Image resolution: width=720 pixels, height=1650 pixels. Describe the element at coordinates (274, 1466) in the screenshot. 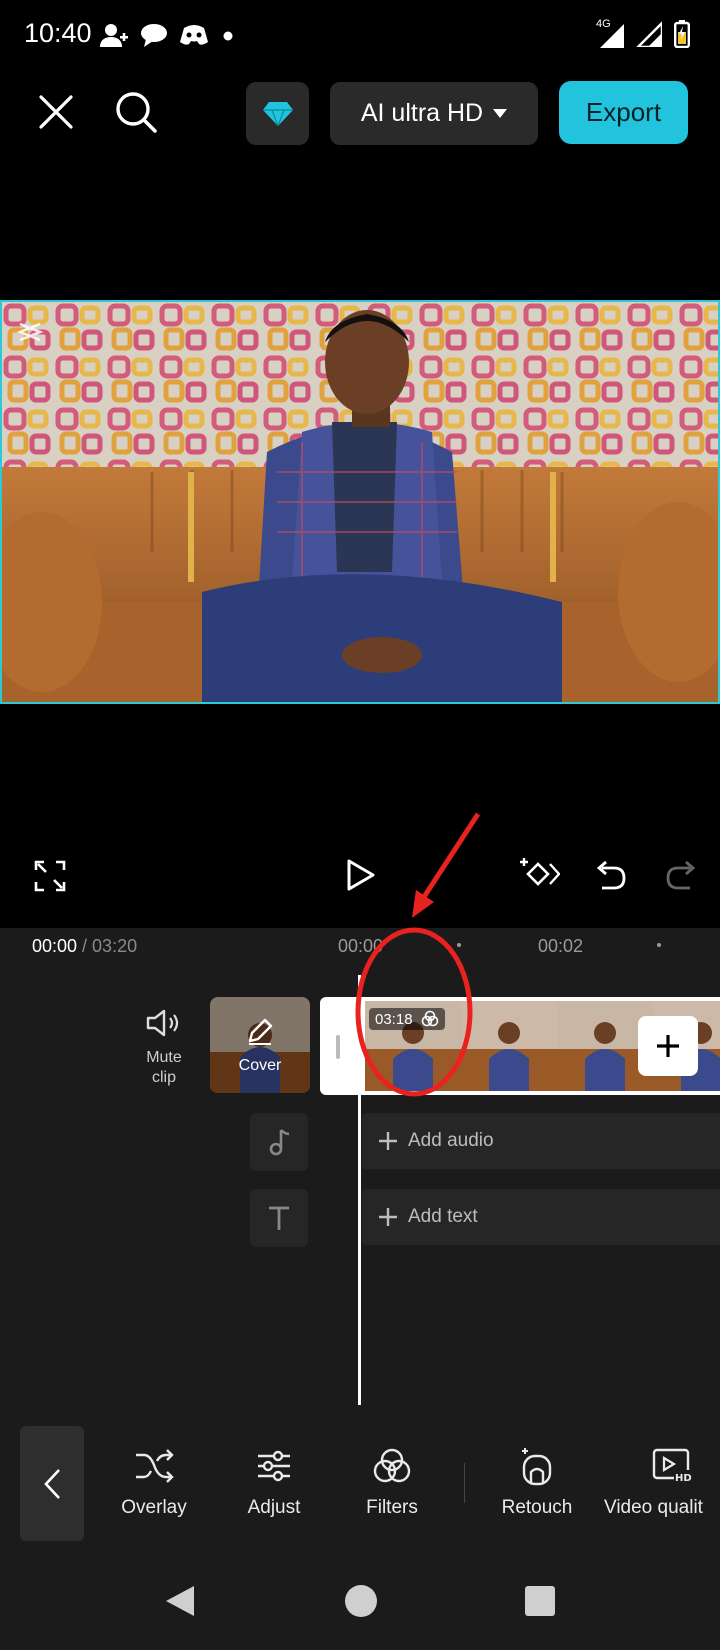

I see `sliders-icon` at that location.